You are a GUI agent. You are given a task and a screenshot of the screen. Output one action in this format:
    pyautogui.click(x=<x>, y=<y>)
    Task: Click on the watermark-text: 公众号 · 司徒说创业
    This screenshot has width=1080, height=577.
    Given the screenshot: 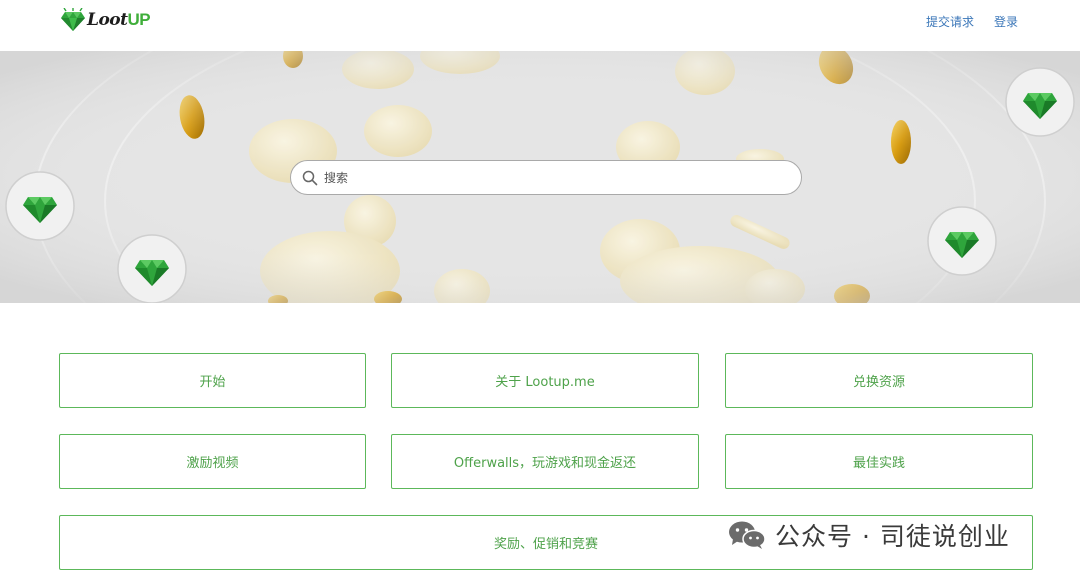 What is the action you would take?
    pyautogui.click(x=892, y=536)
    